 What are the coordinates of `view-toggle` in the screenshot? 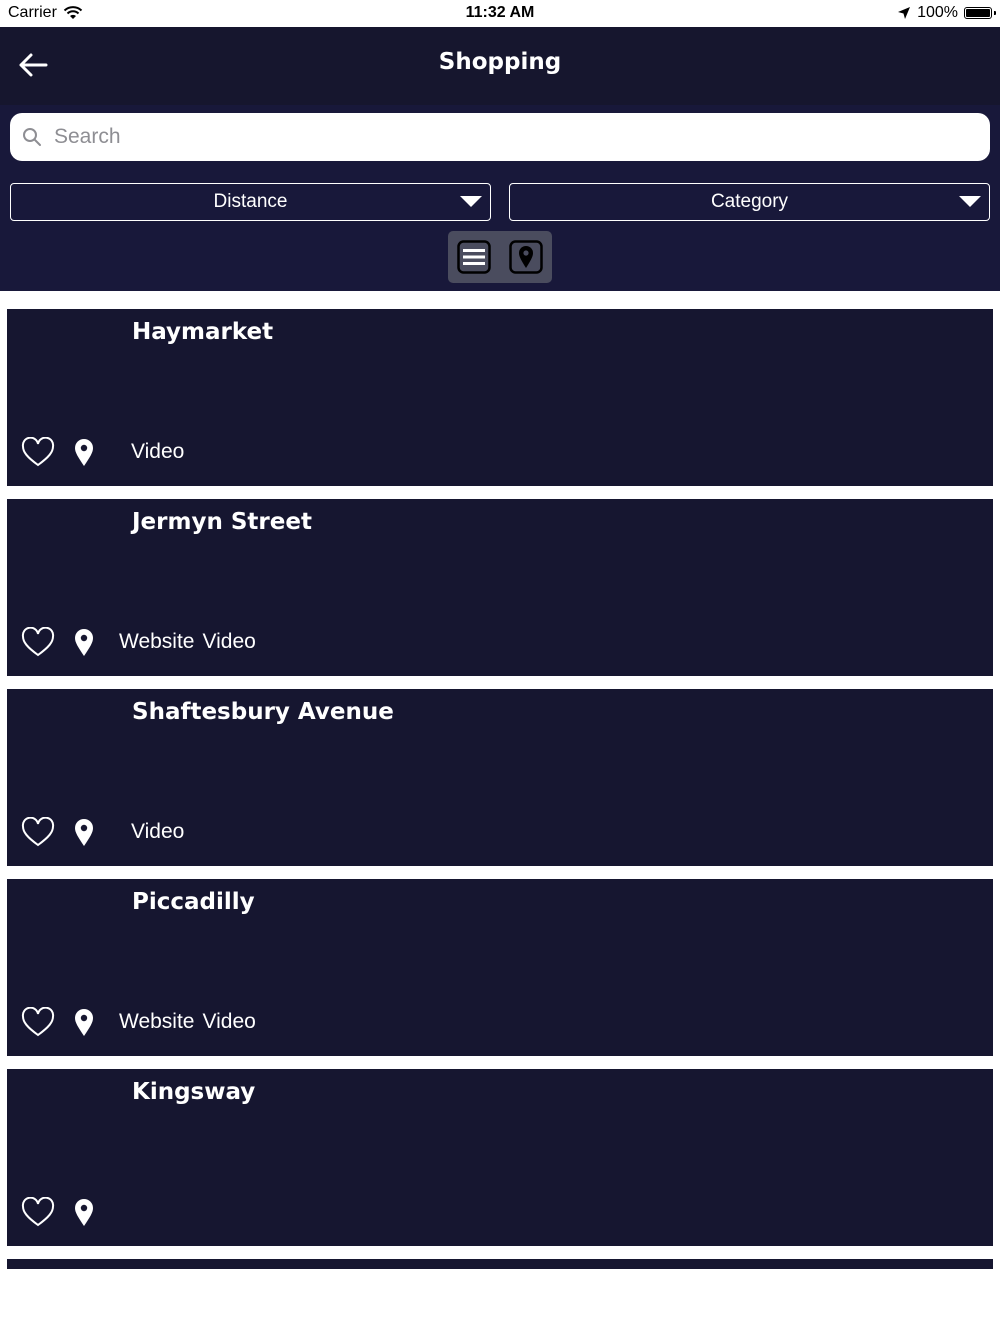 It's located at (500, 257).